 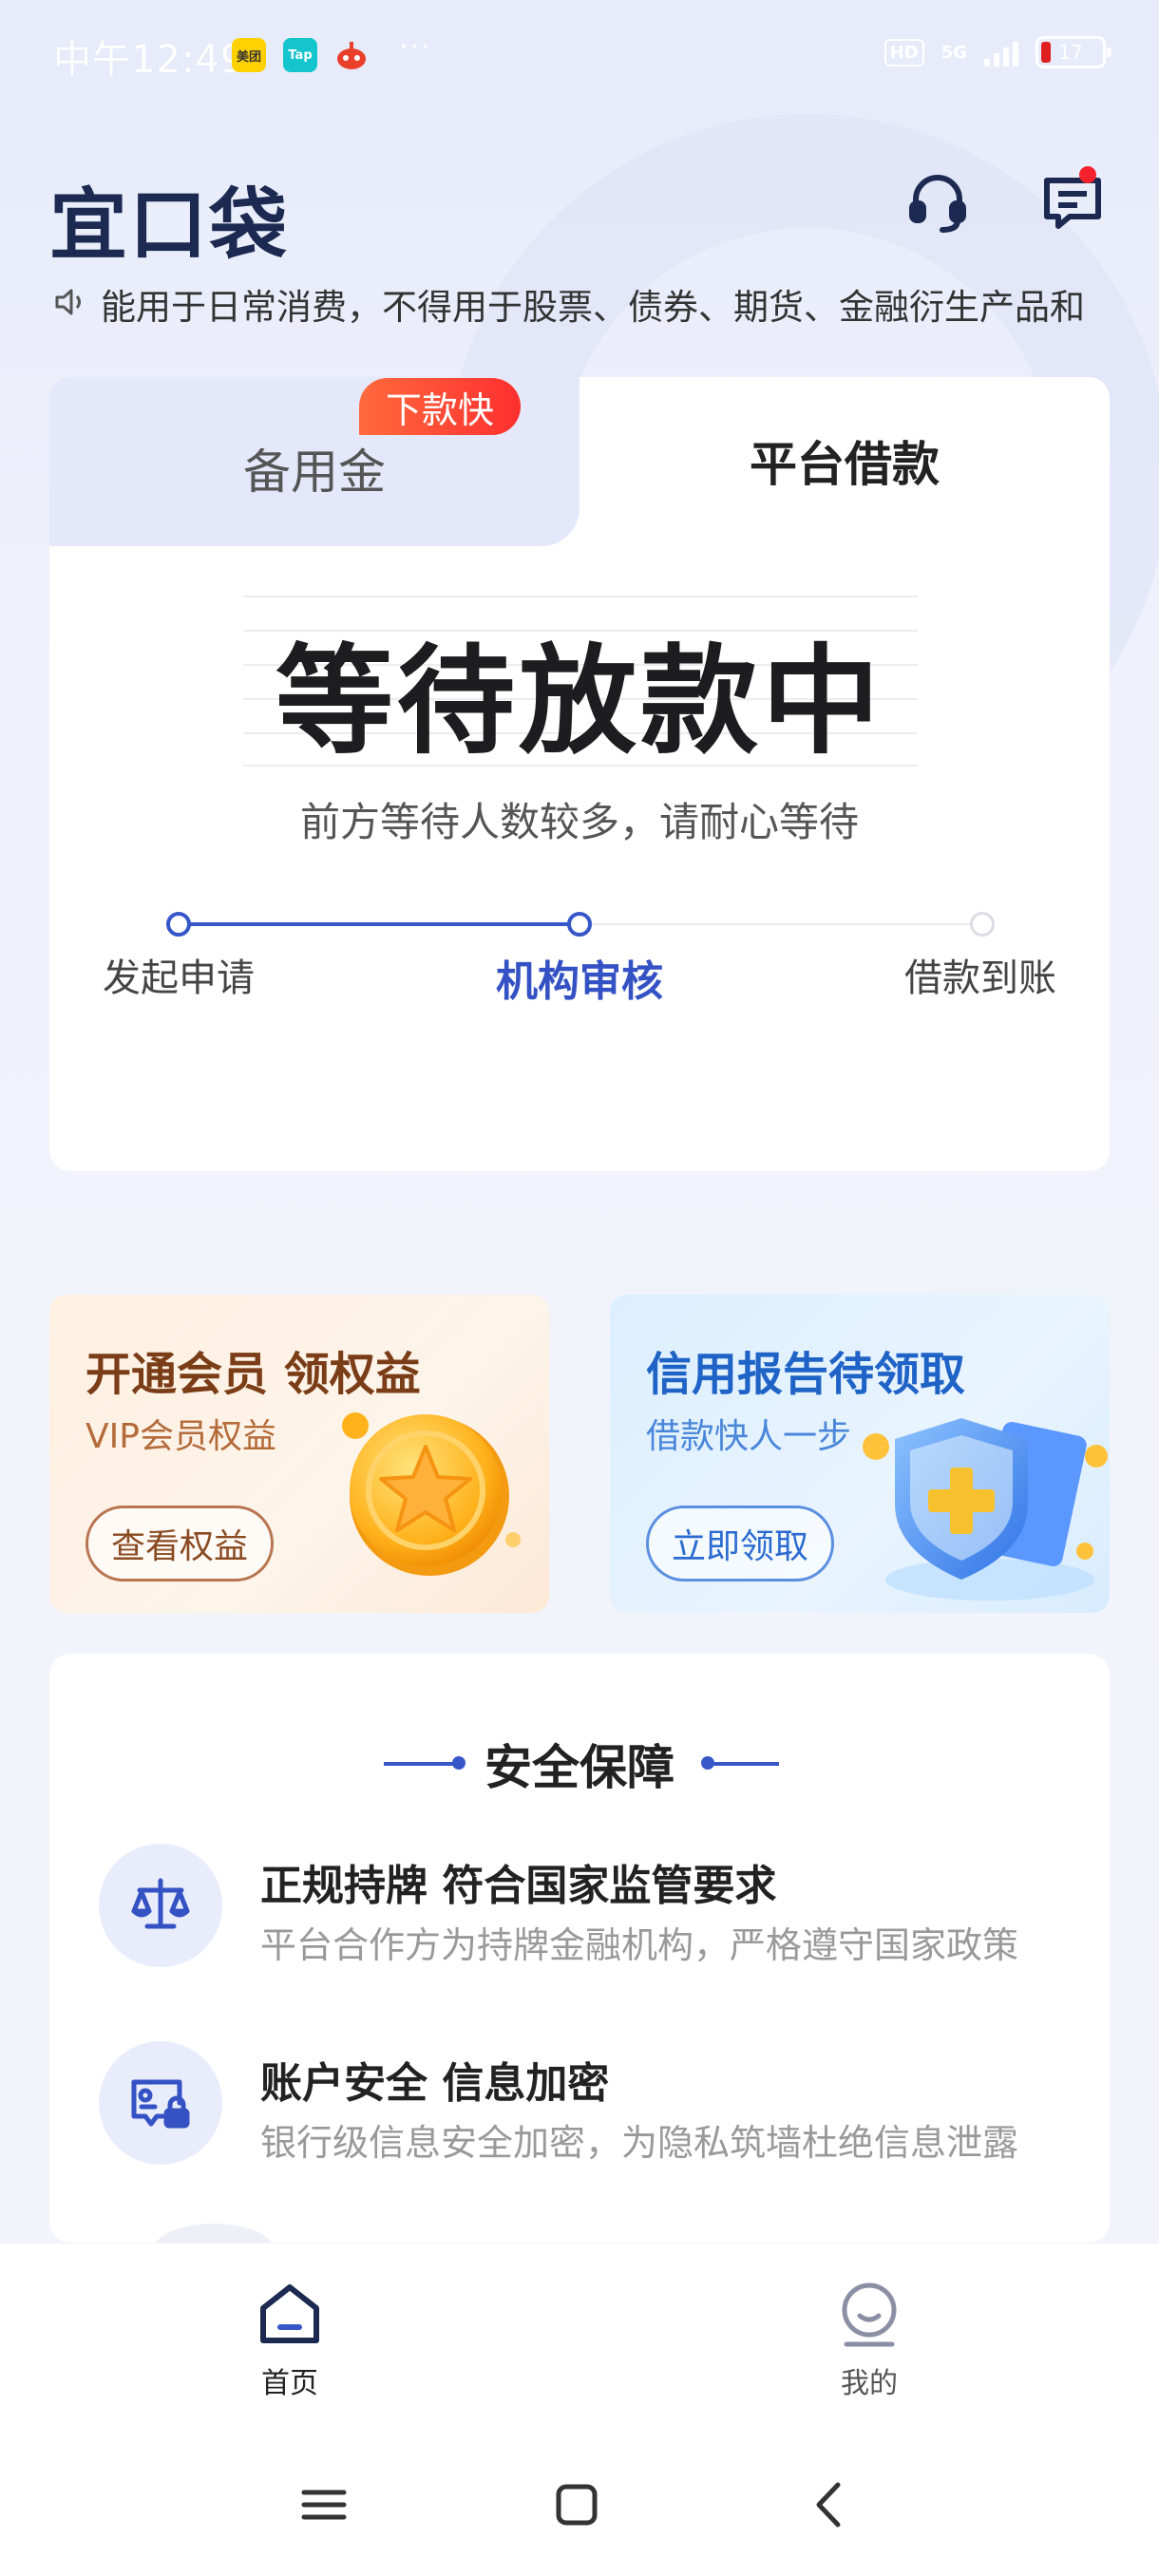 I want to click on secure-card-icon, so click(x=160, y=2103).